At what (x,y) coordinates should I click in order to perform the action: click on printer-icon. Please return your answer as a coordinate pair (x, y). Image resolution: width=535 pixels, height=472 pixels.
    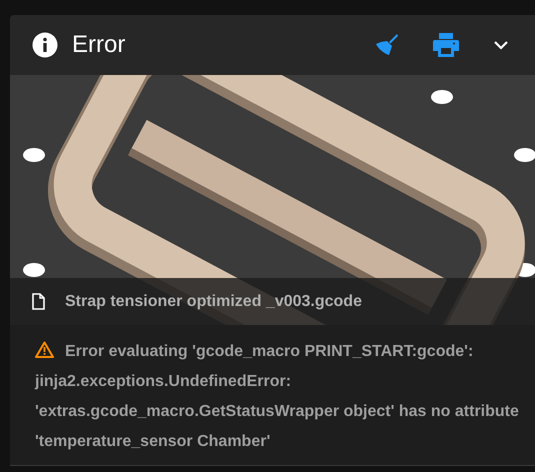
    Looking at the image, I should click on (446, 45).